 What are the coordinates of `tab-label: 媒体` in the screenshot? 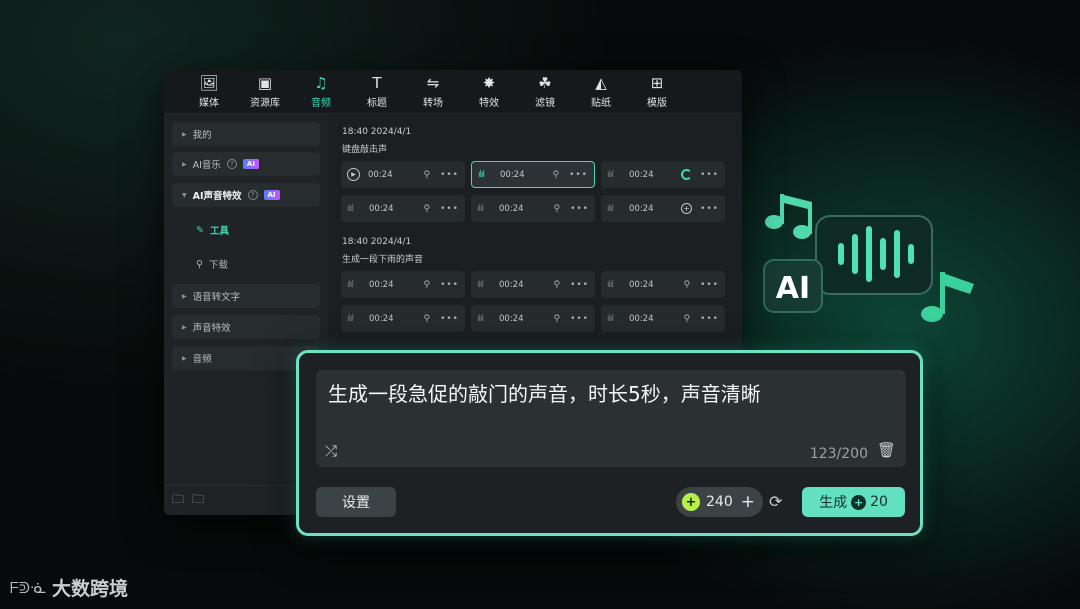 It's located at (209, 103).